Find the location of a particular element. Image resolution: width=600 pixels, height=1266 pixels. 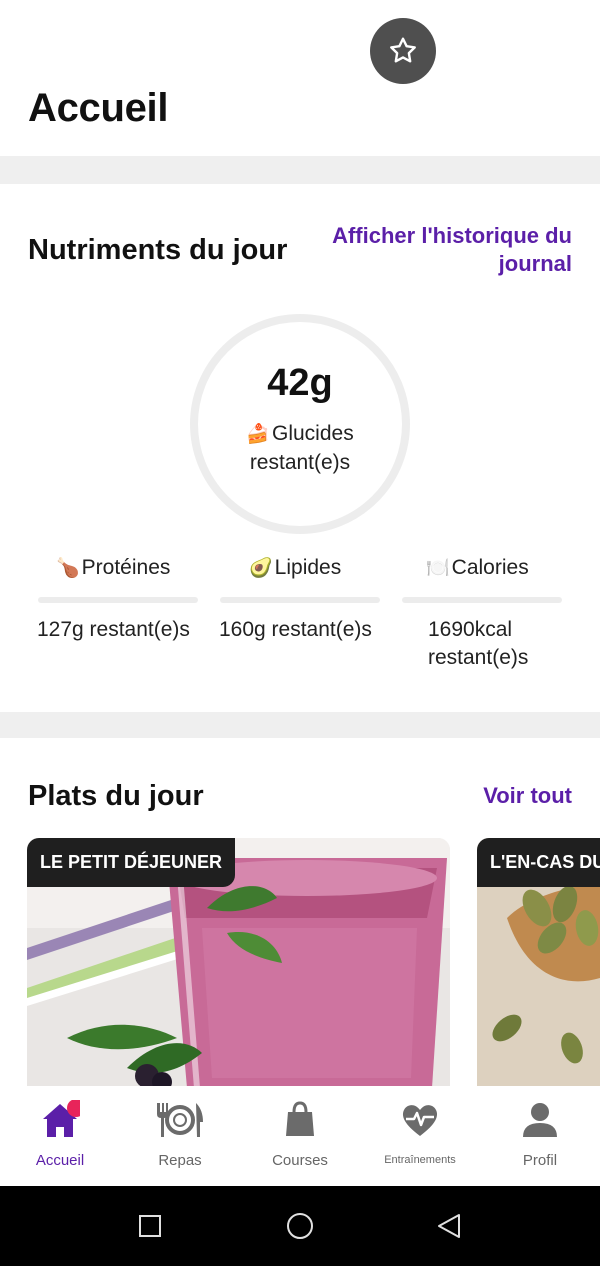

nutrients-title: Nutriments du jour is located at coordinates (158, 250).